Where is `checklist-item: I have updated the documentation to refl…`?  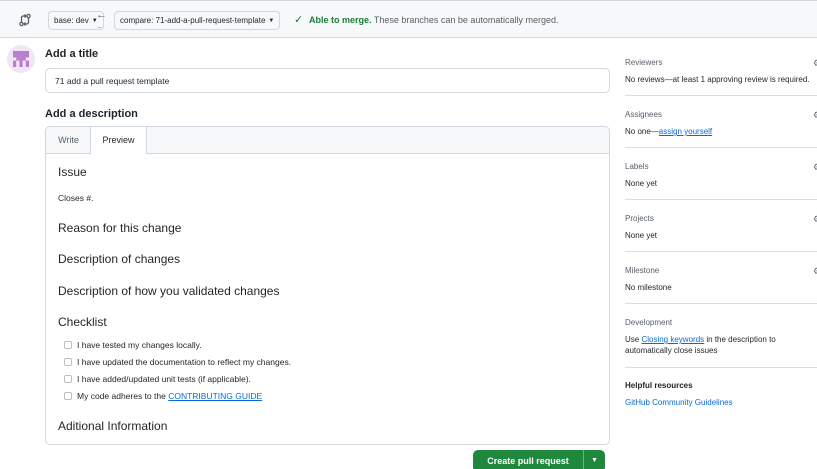
checklist-item: I have updated the documentation to refl… is located at coordinates (177, 362).